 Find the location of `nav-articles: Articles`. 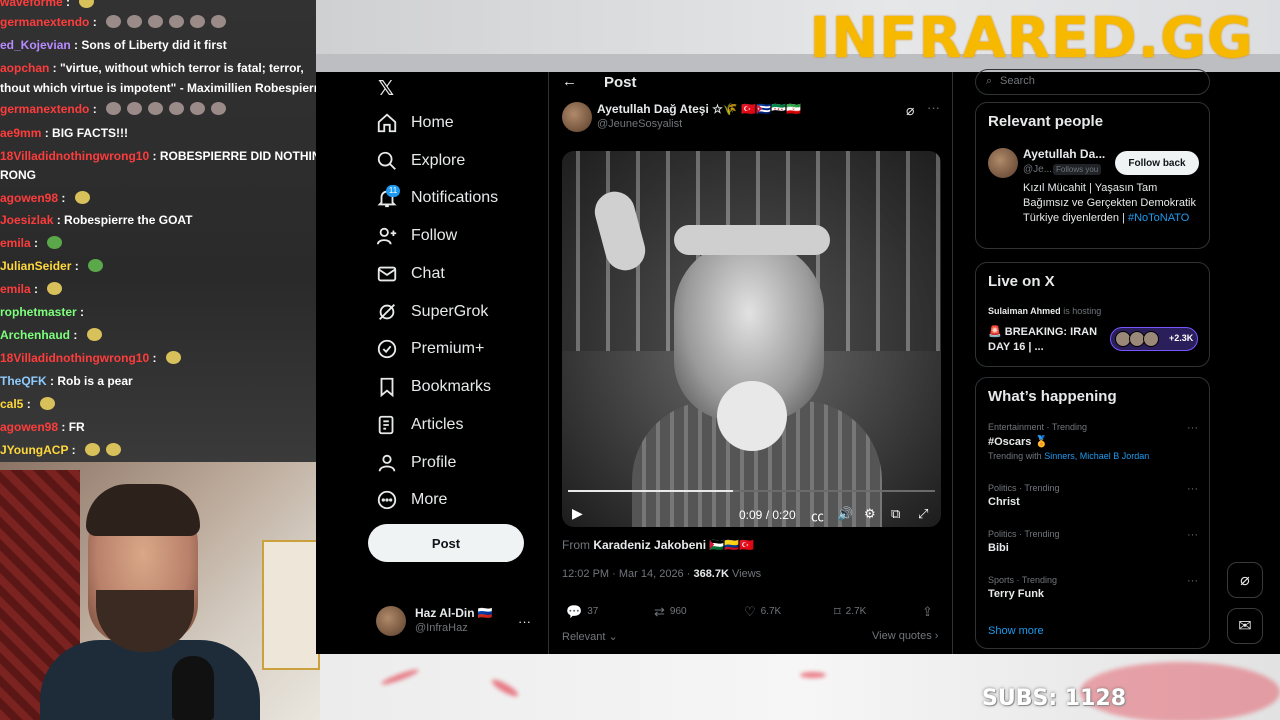

nav-articles: Articles is located at coordinates (419, 425).